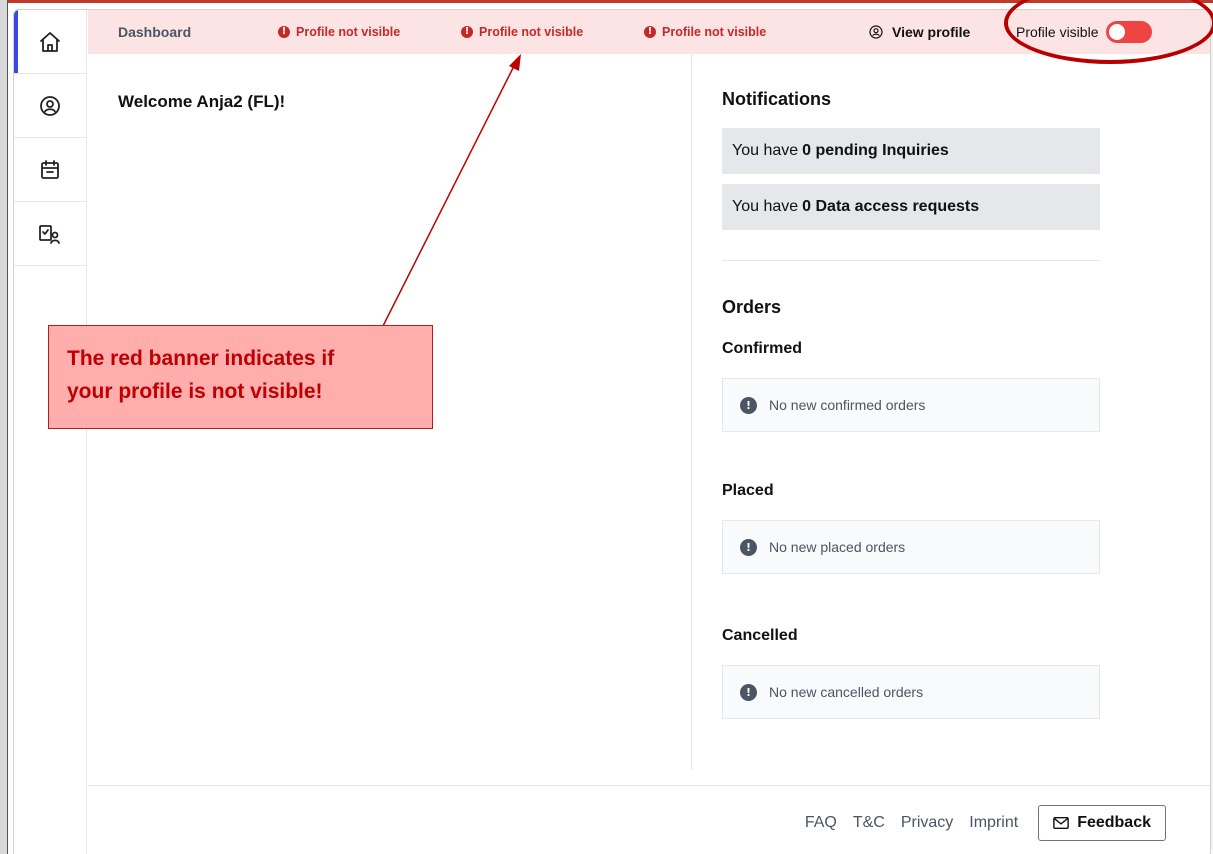  What do you see at coordinates (821, 823) in the screenshot?
I see `footer-link-faq: FAQ` at bounding box center [821, 823].